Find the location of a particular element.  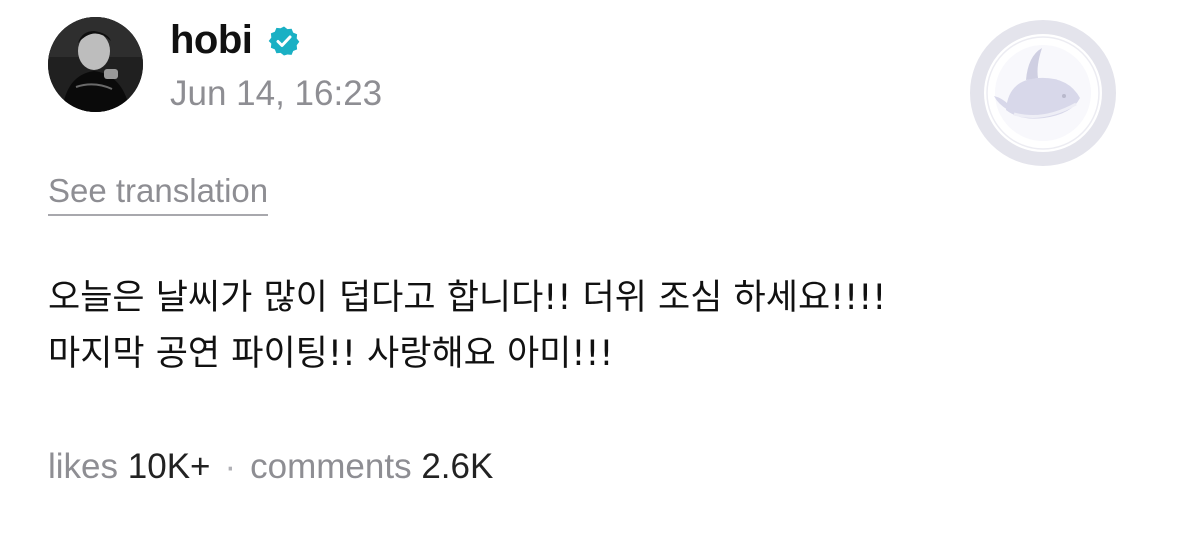

post-stats: likes 10K+ · comments 2.6K is located at coordinates (270, 467).